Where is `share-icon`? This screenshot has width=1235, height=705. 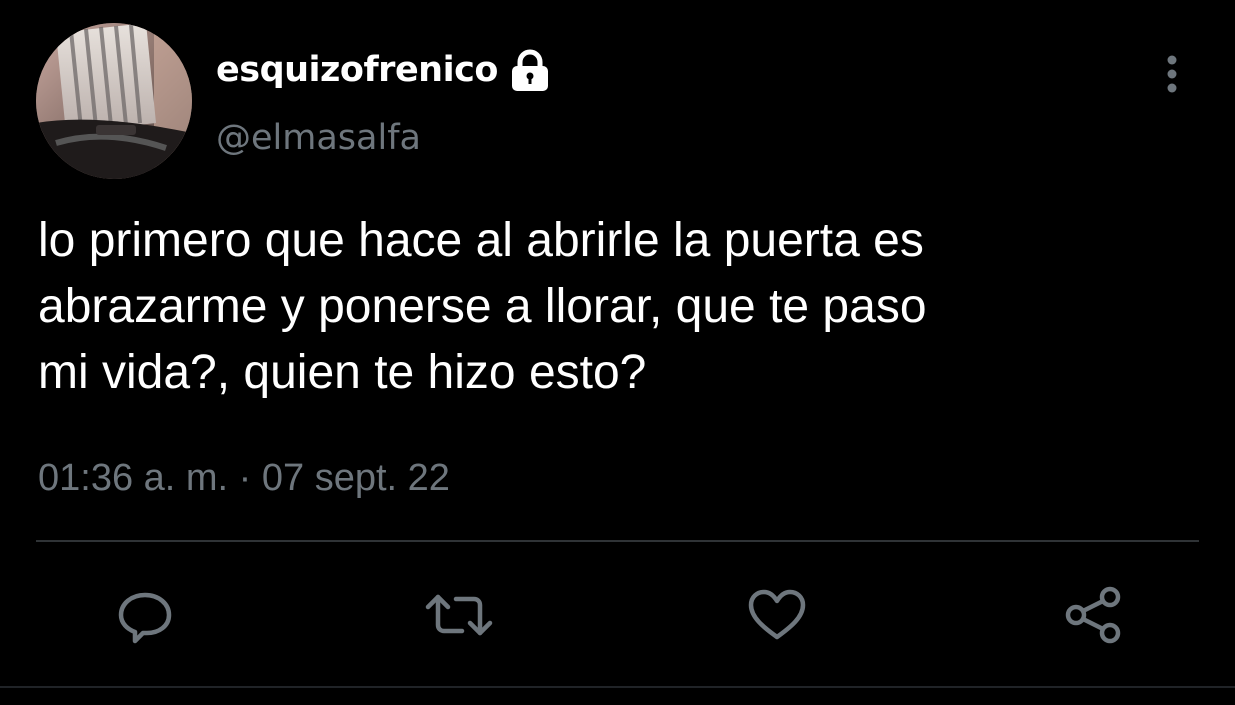 share-icon is located at coordinates (1093, 615).